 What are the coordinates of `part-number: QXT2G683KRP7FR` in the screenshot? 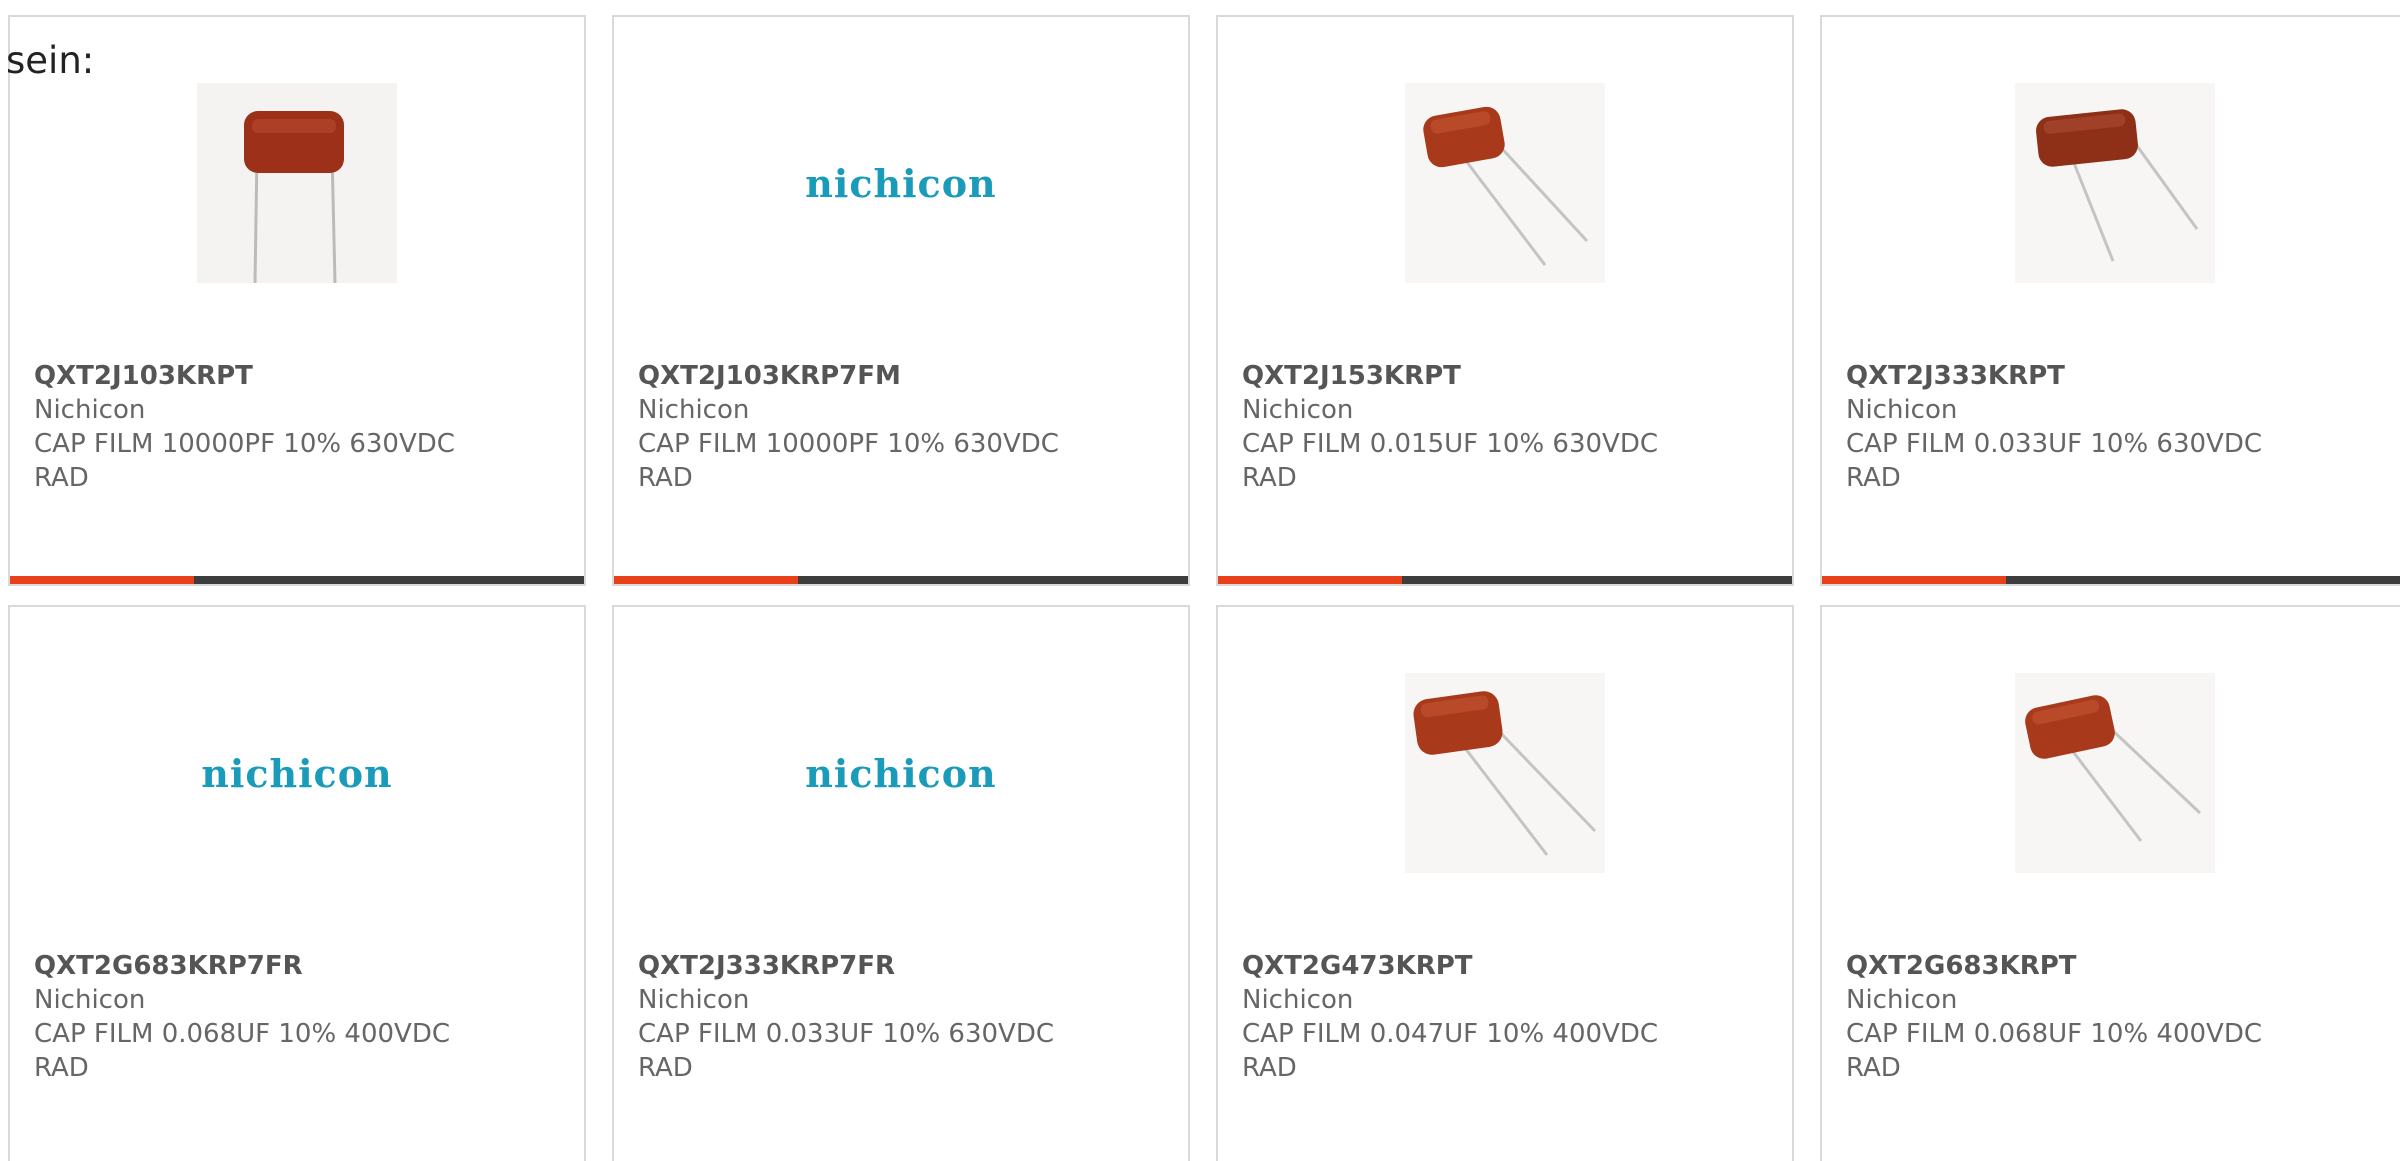 It's located at (299, 966).